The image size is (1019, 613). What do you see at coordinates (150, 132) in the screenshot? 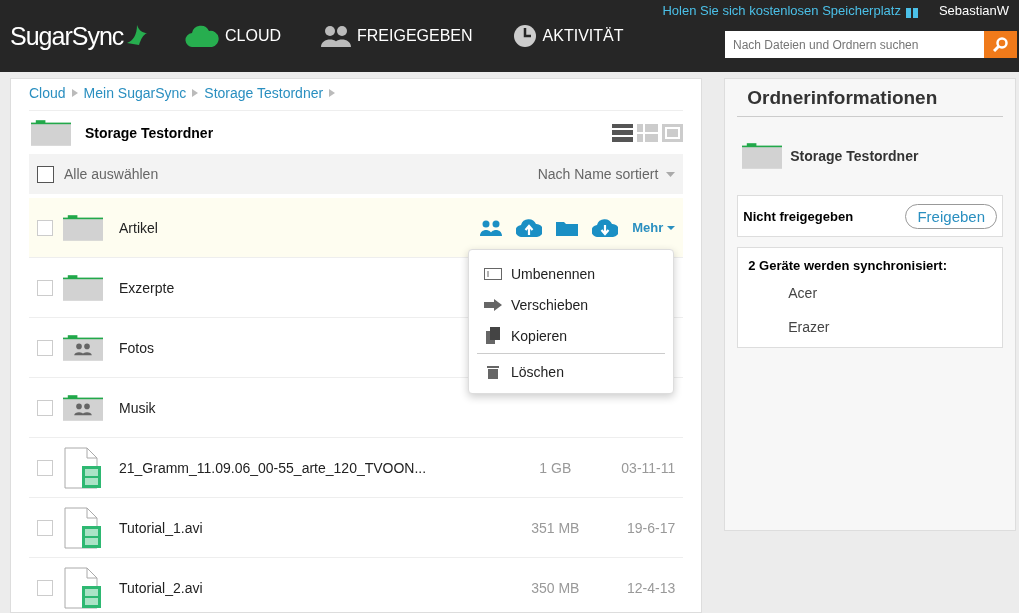
I see `folder-title: Storage Testordner` at bounding box center [150, 132].